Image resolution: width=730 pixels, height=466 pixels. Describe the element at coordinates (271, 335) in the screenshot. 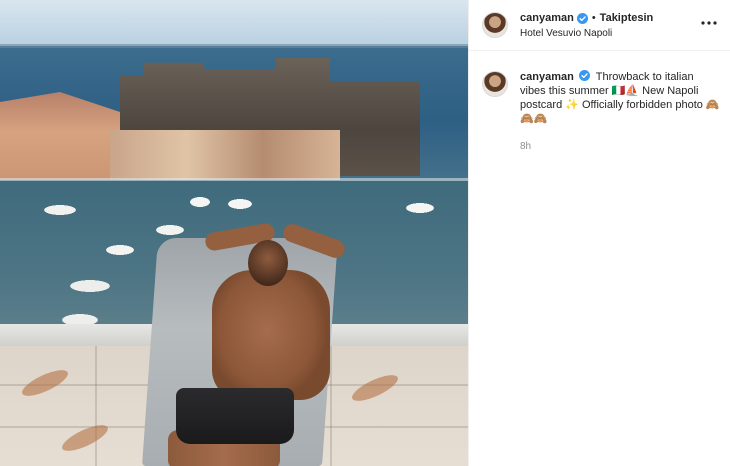

I see `photo-person-torso` at that location.